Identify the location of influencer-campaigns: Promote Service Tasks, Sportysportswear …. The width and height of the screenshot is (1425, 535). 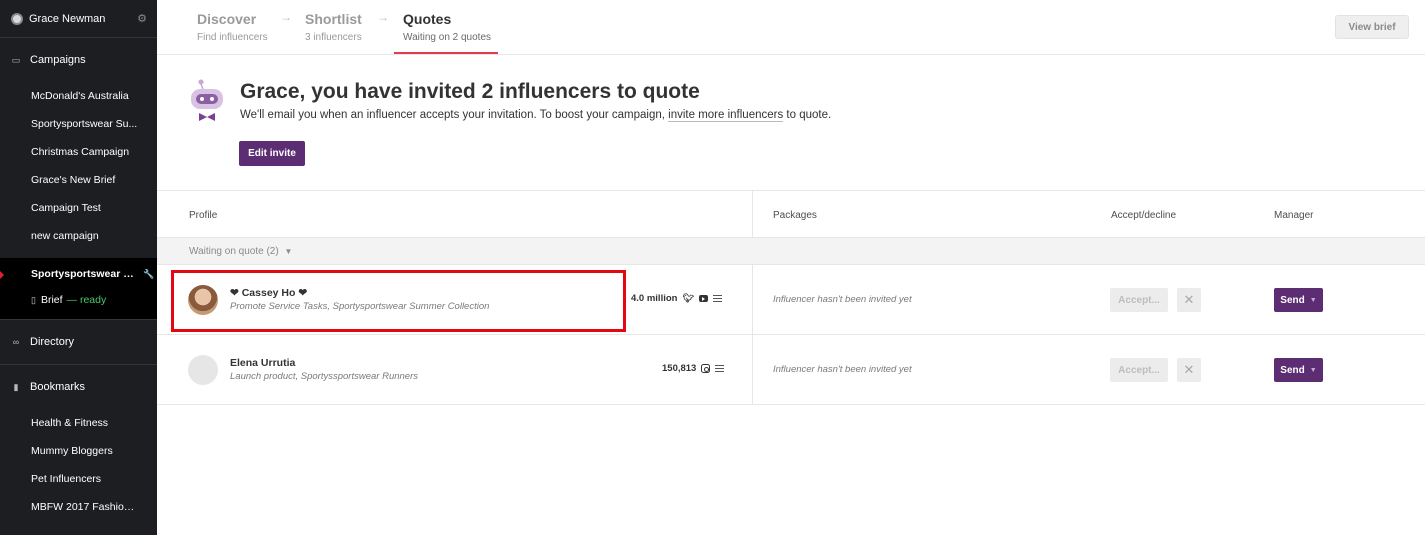
(360, 306).